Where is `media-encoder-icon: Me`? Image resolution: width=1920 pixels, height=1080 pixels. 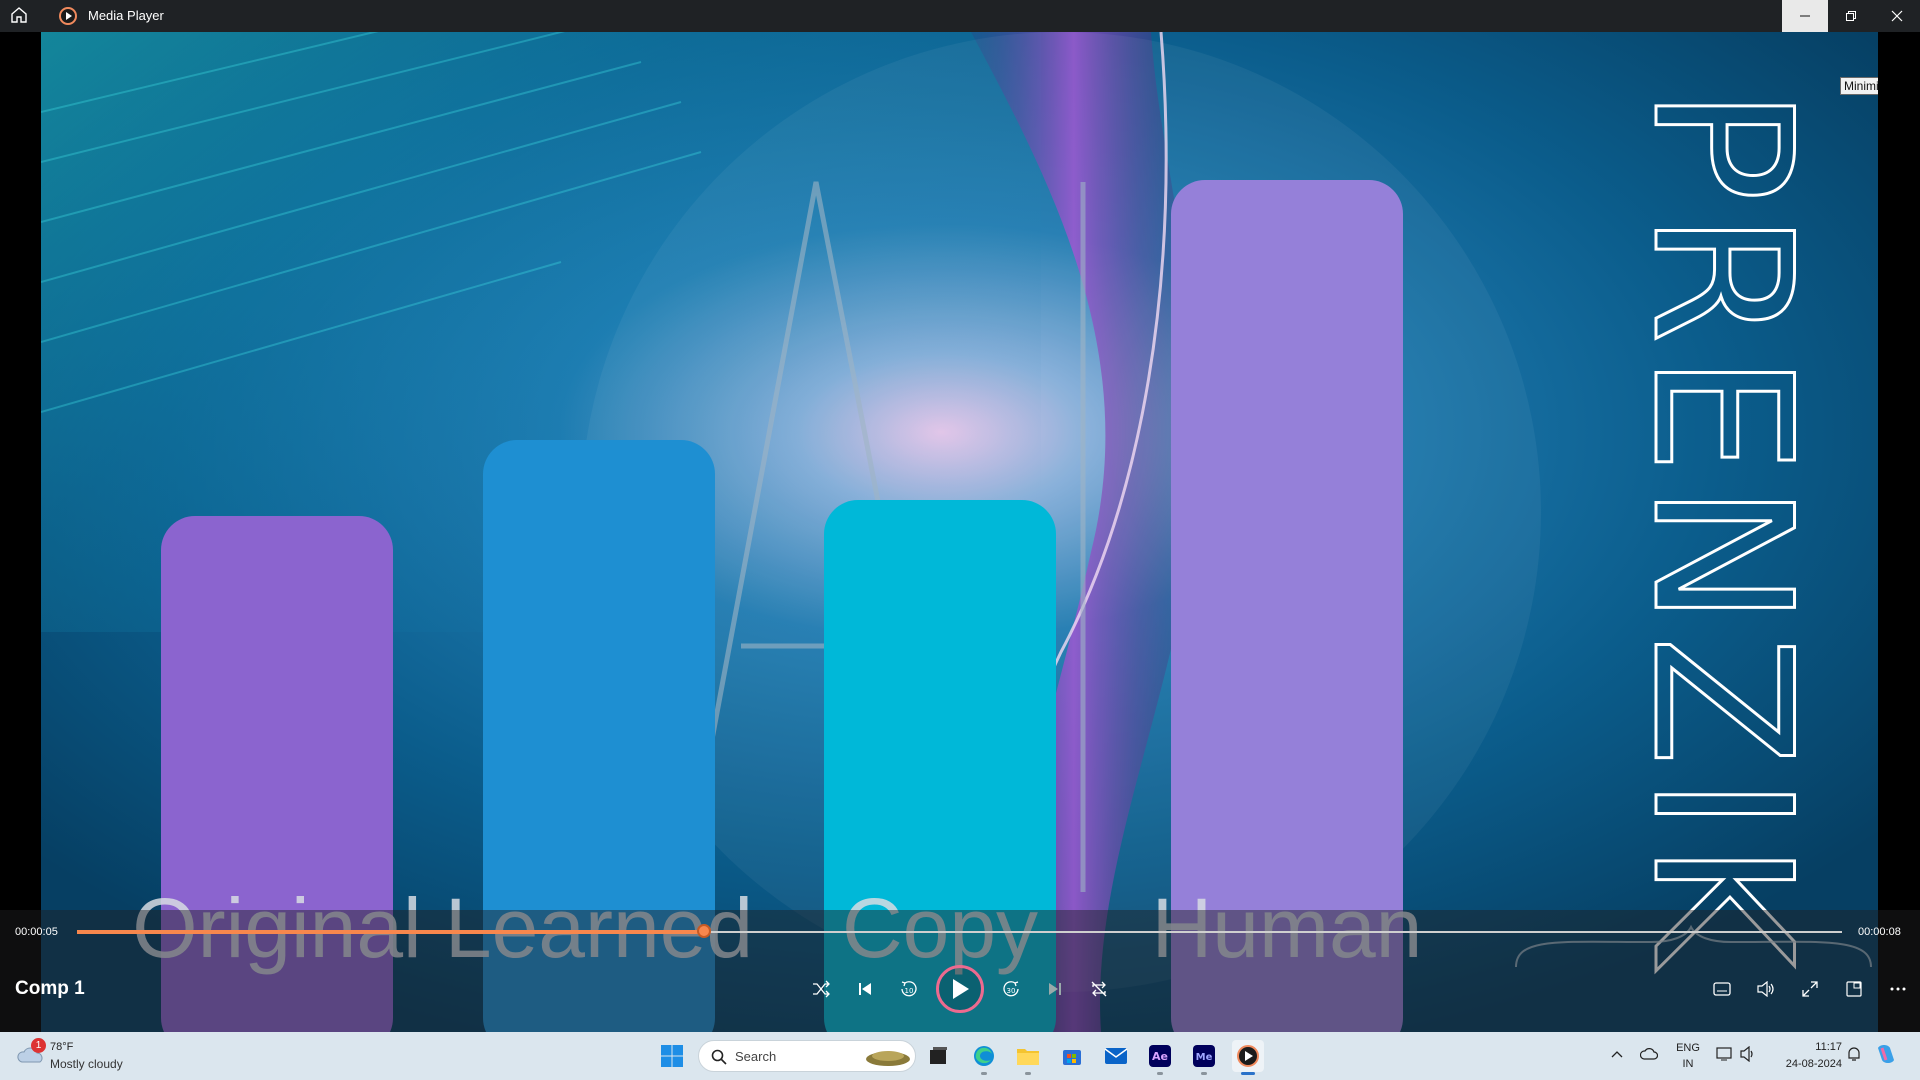 media-encoder-icon: Me is located at coordinates (1204, 1056).